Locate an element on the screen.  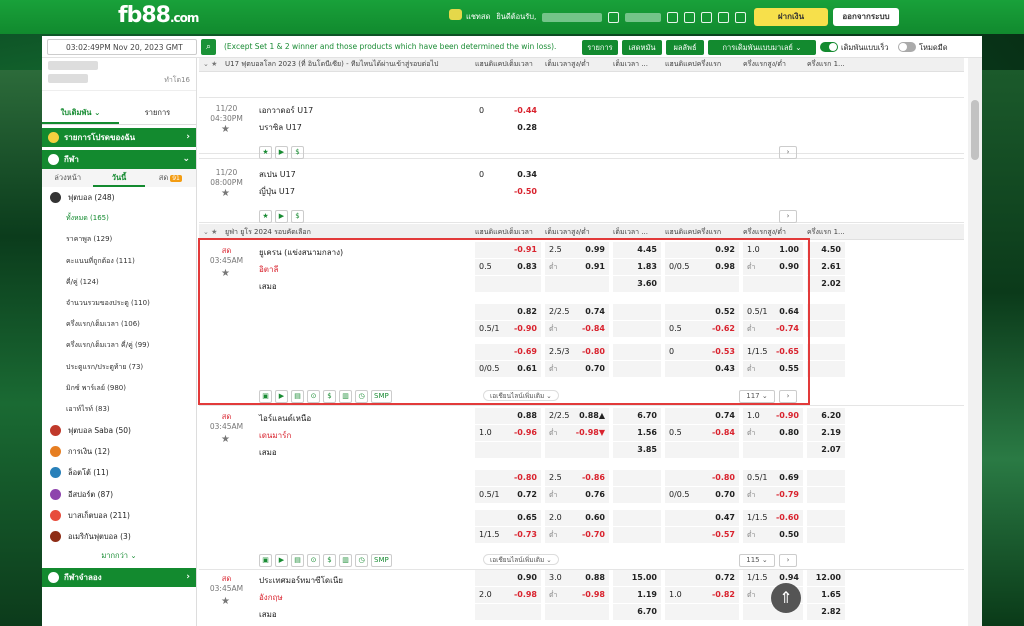
odds-value: -0.57 is located at coordinates (723, 535).